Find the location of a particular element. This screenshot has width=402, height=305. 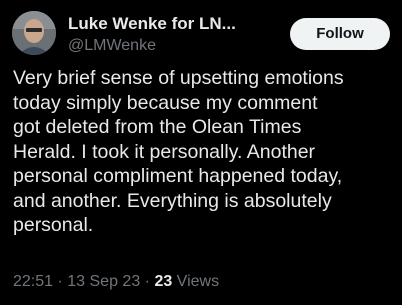

tweet-date: 13 Sep 23 is located at coordinates (103, 281).